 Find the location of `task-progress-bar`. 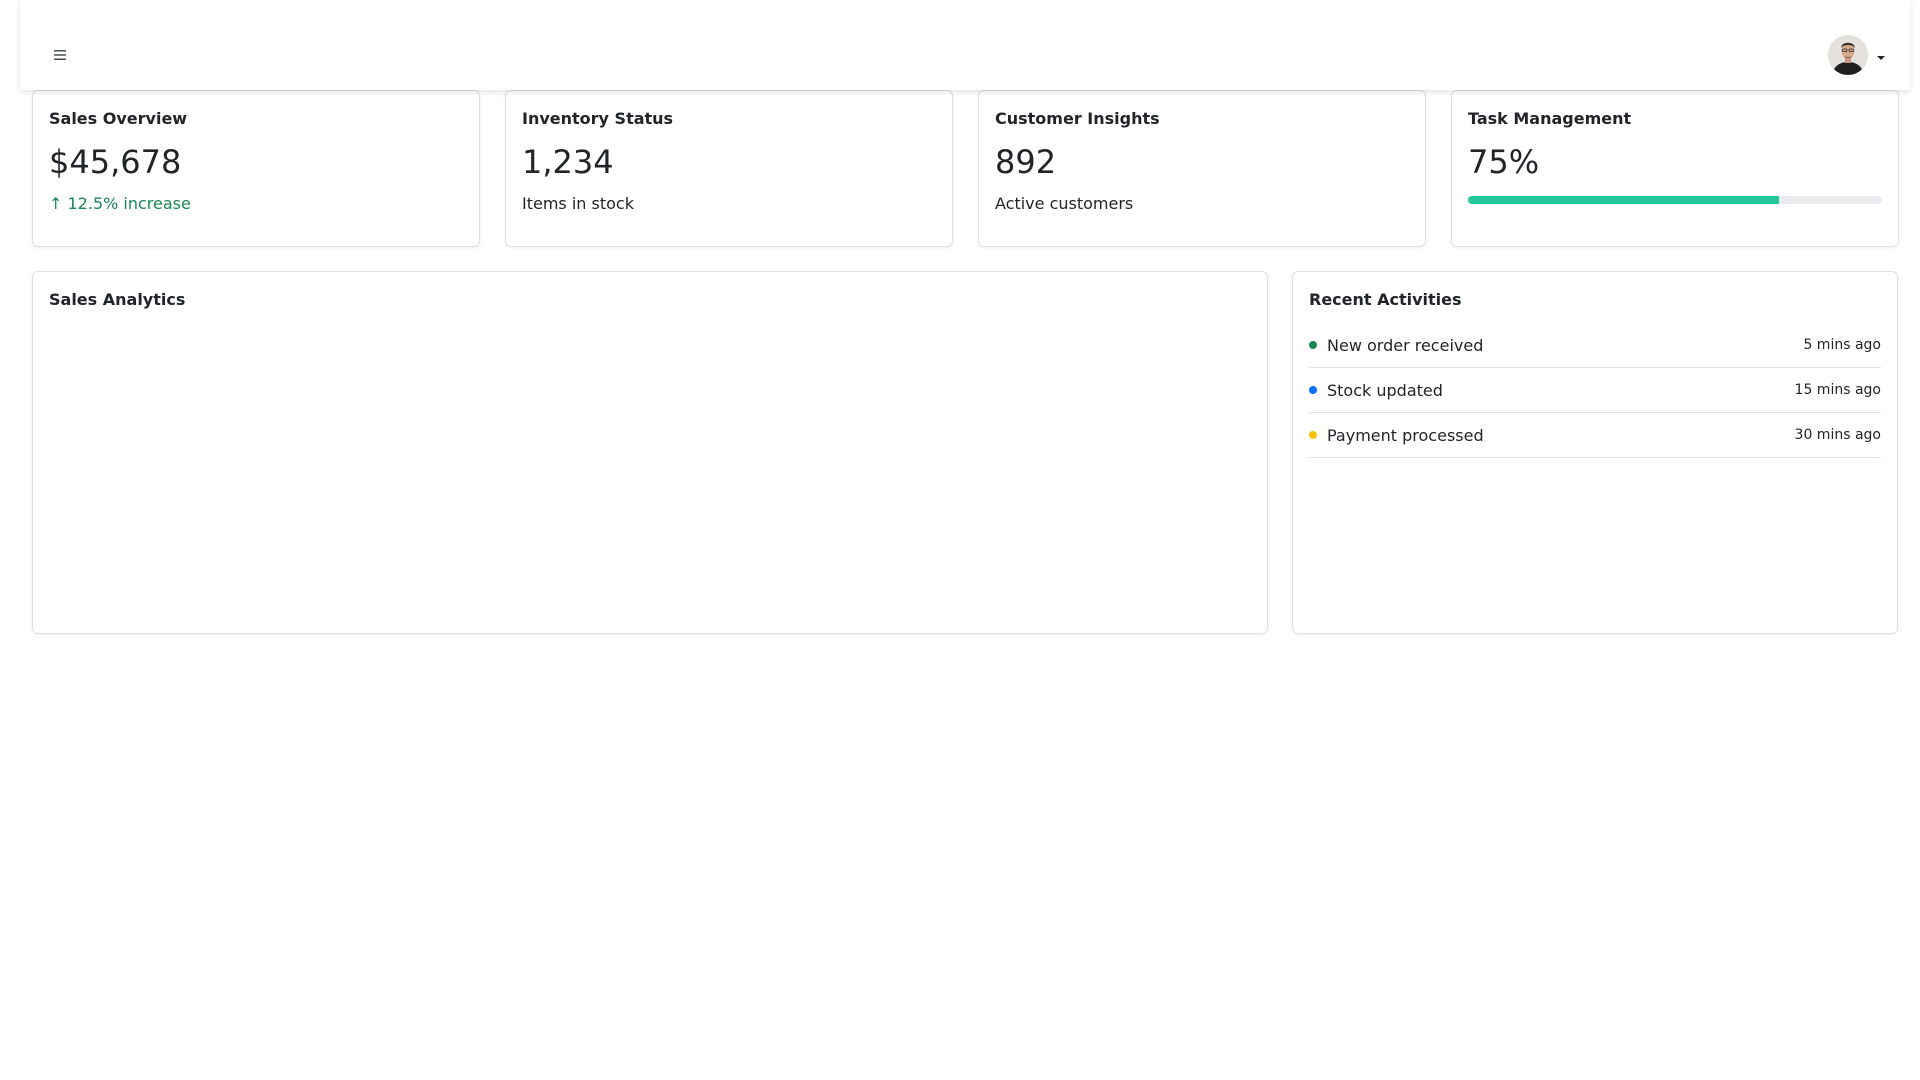

task-progress-bar is located at coordinates (1623, 200).